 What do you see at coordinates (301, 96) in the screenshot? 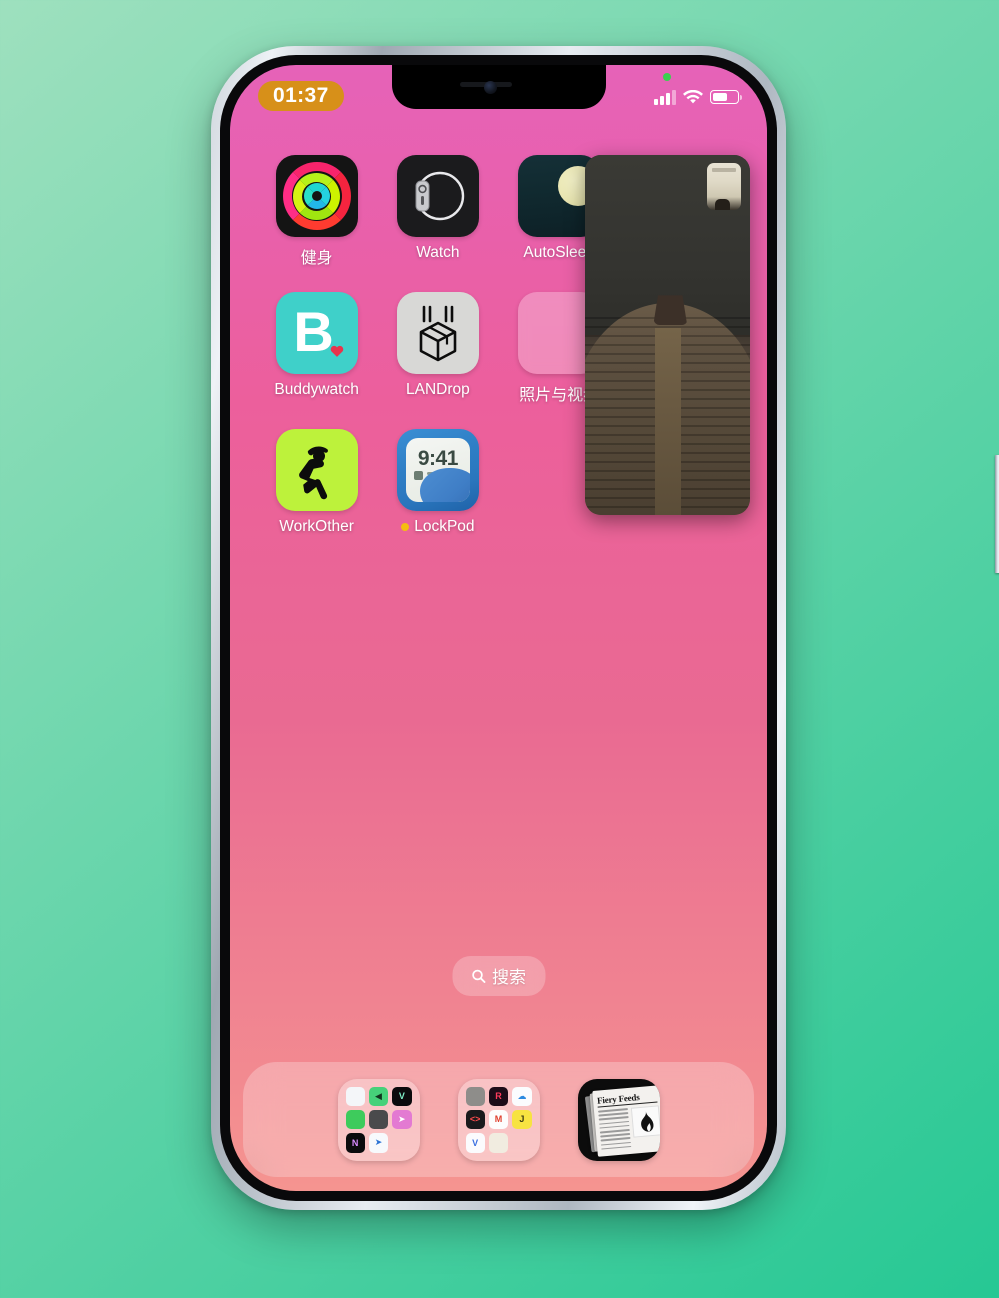
I see `status-time-pill: 01:37` at bounding box center [301, 96].